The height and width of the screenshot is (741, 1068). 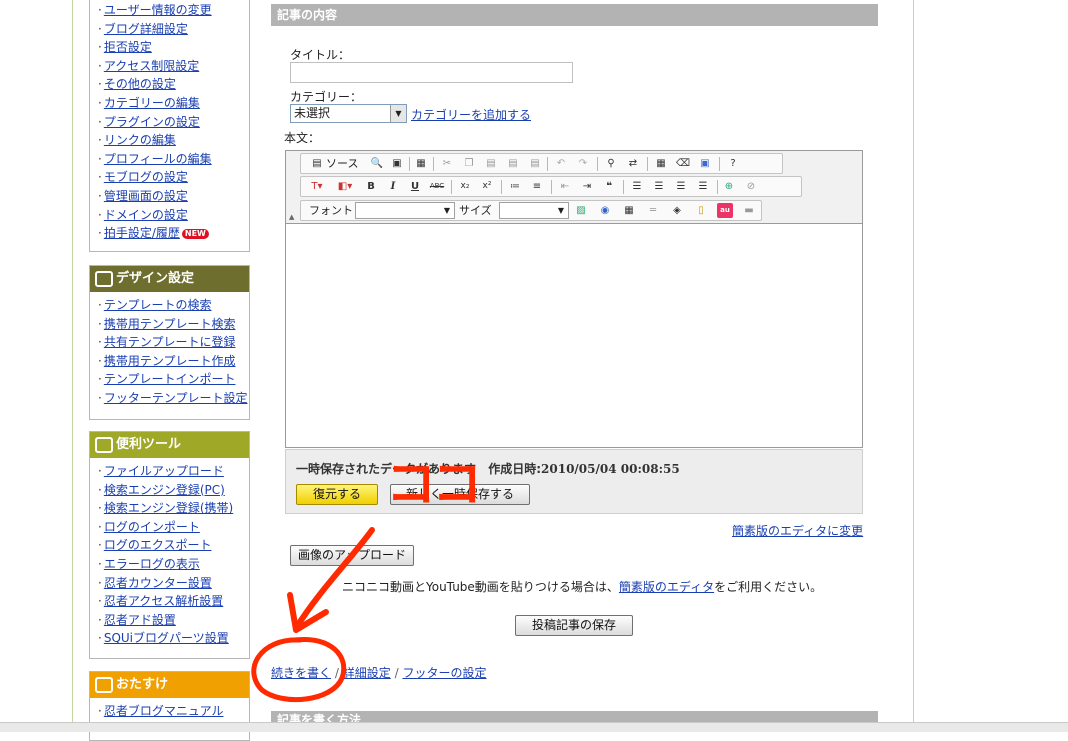 I want to click on sidebar-item-link: 携帯用テンプレート検索, so click(x=170, y=324).